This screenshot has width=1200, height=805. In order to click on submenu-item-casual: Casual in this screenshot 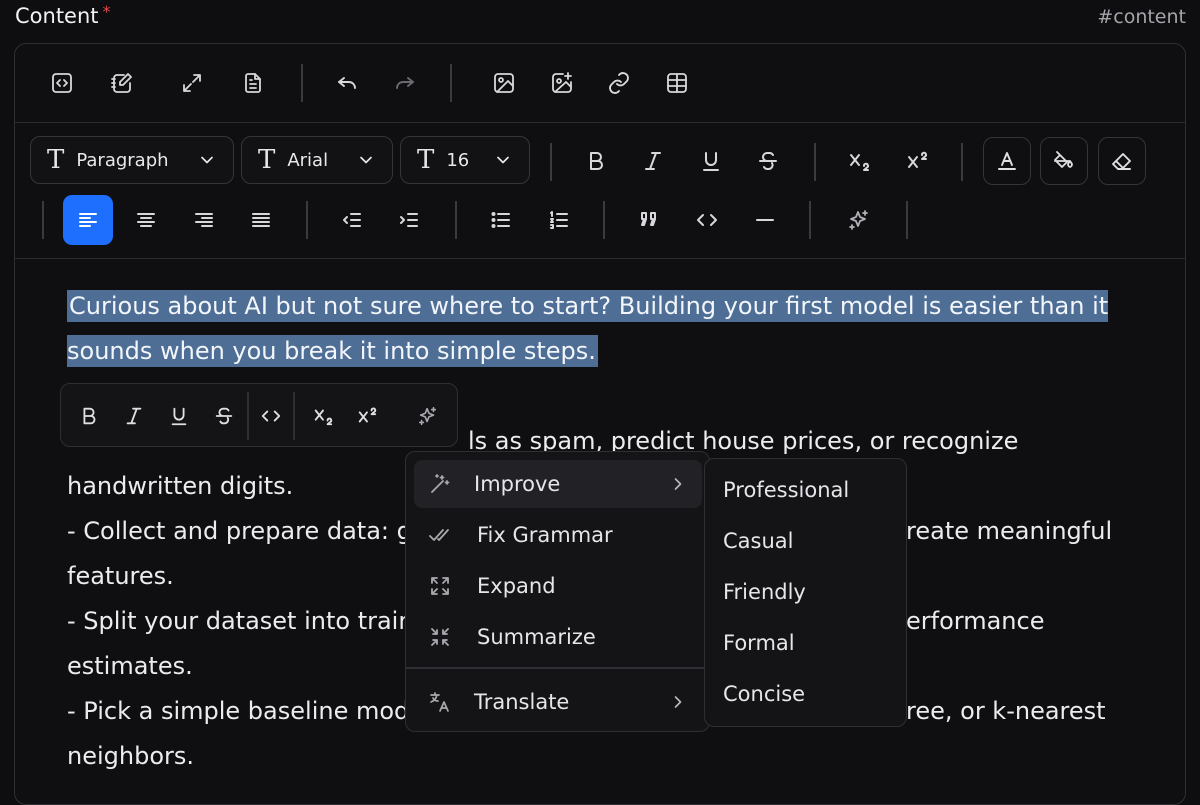, I will do `click(758, 541)`.